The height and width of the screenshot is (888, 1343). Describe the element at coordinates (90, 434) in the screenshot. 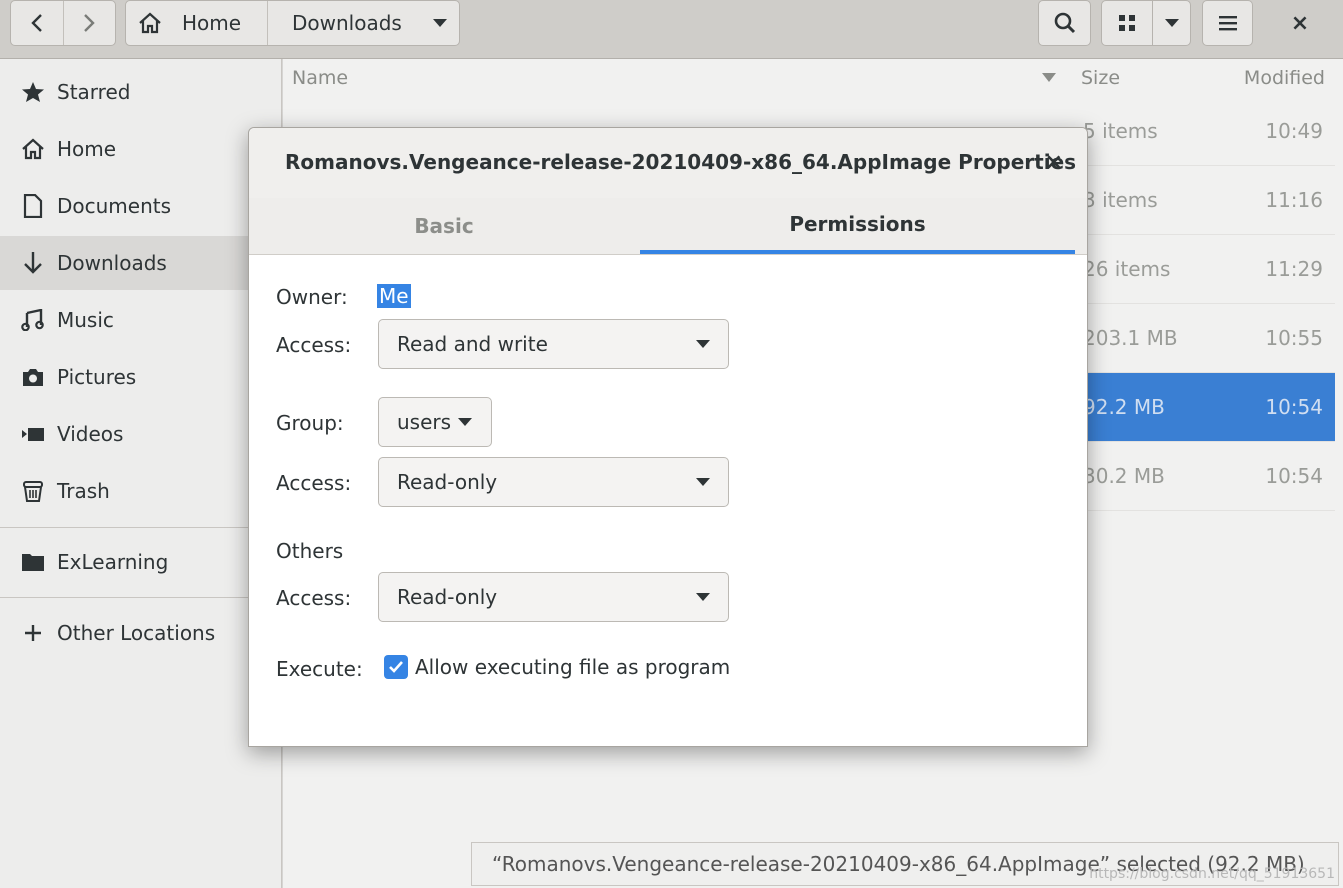

I see `sidebar-item-label: Videos` at that location.